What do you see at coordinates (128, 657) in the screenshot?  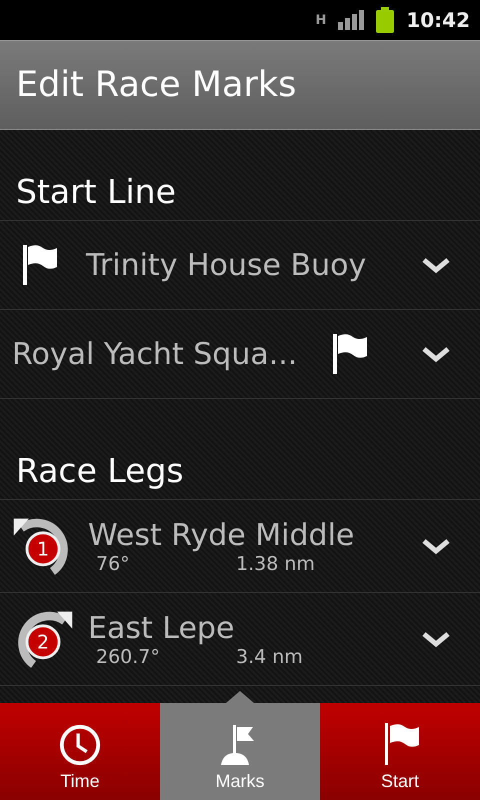 I see `bearing-text: 260.7°` at bounding box center [128, 657].